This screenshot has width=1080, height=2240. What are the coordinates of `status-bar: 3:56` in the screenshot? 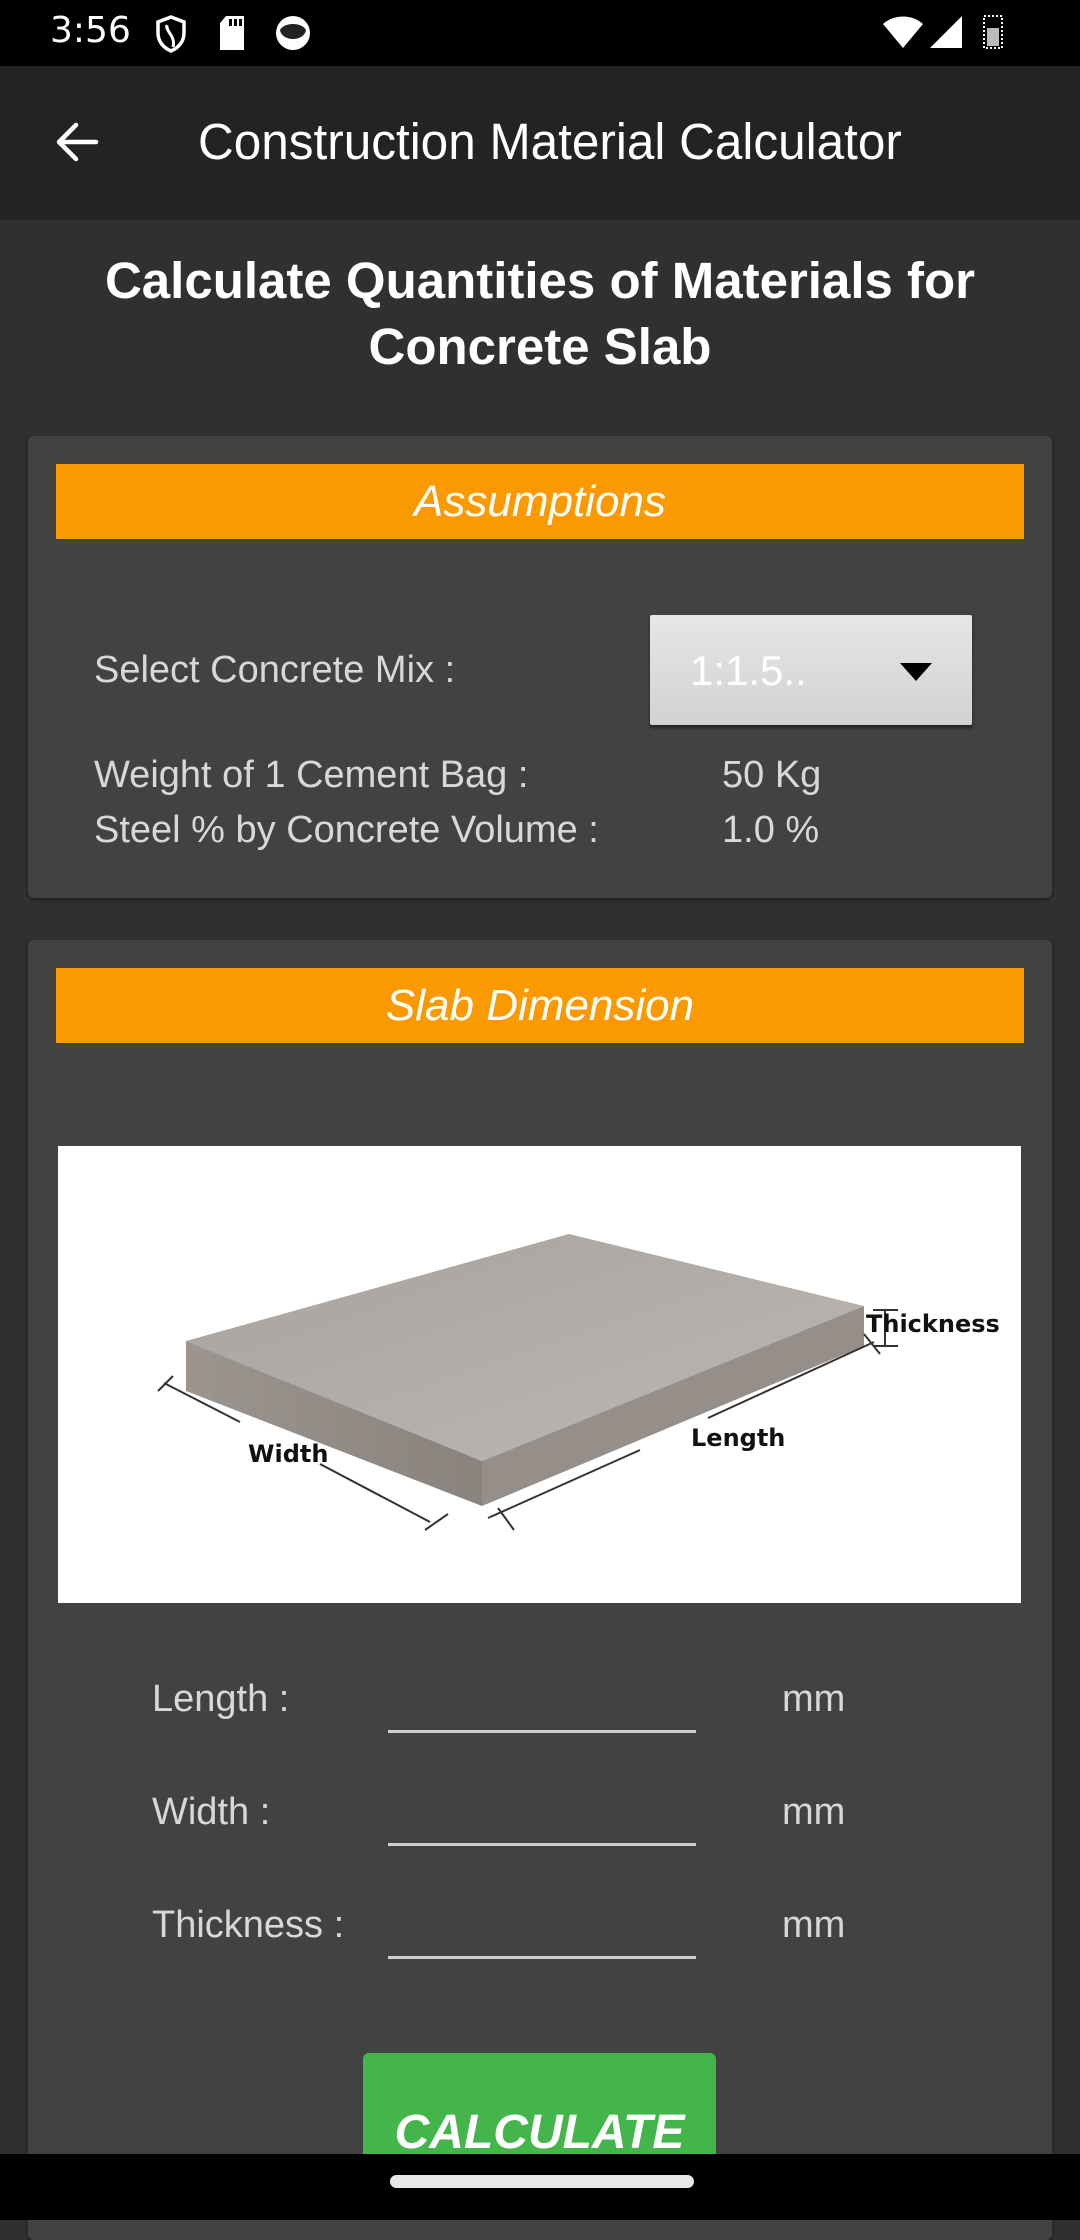 It's located at (540, 33).